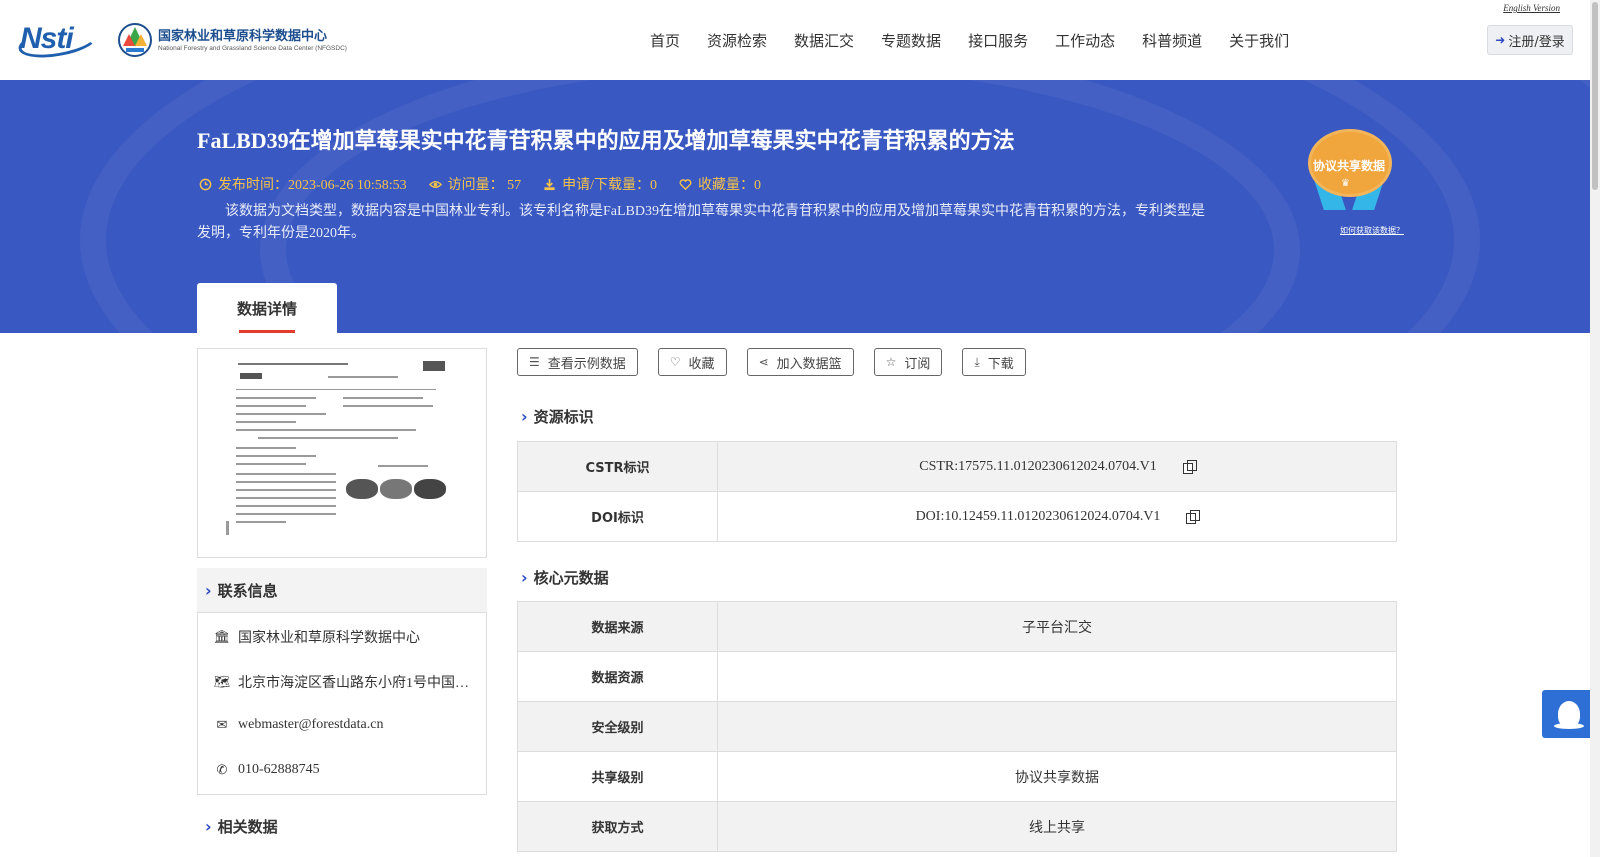 The width and height of the screenshot is (1600, 857). I want to click on related-data-title: 相关数据, so click(247, 826).